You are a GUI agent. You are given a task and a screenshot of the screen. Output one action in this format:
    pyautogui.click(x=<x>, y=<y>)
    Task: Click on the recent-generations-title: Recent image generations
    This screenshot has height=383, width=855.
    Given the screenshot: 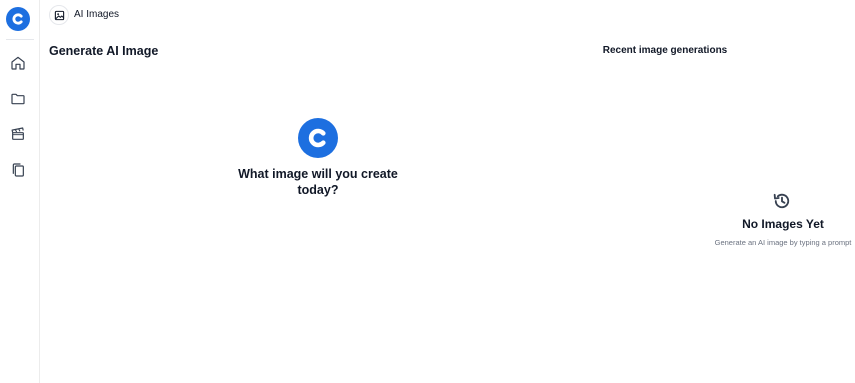 What is the action you would take?
    pyautogui.click(x=665, y=50)
    